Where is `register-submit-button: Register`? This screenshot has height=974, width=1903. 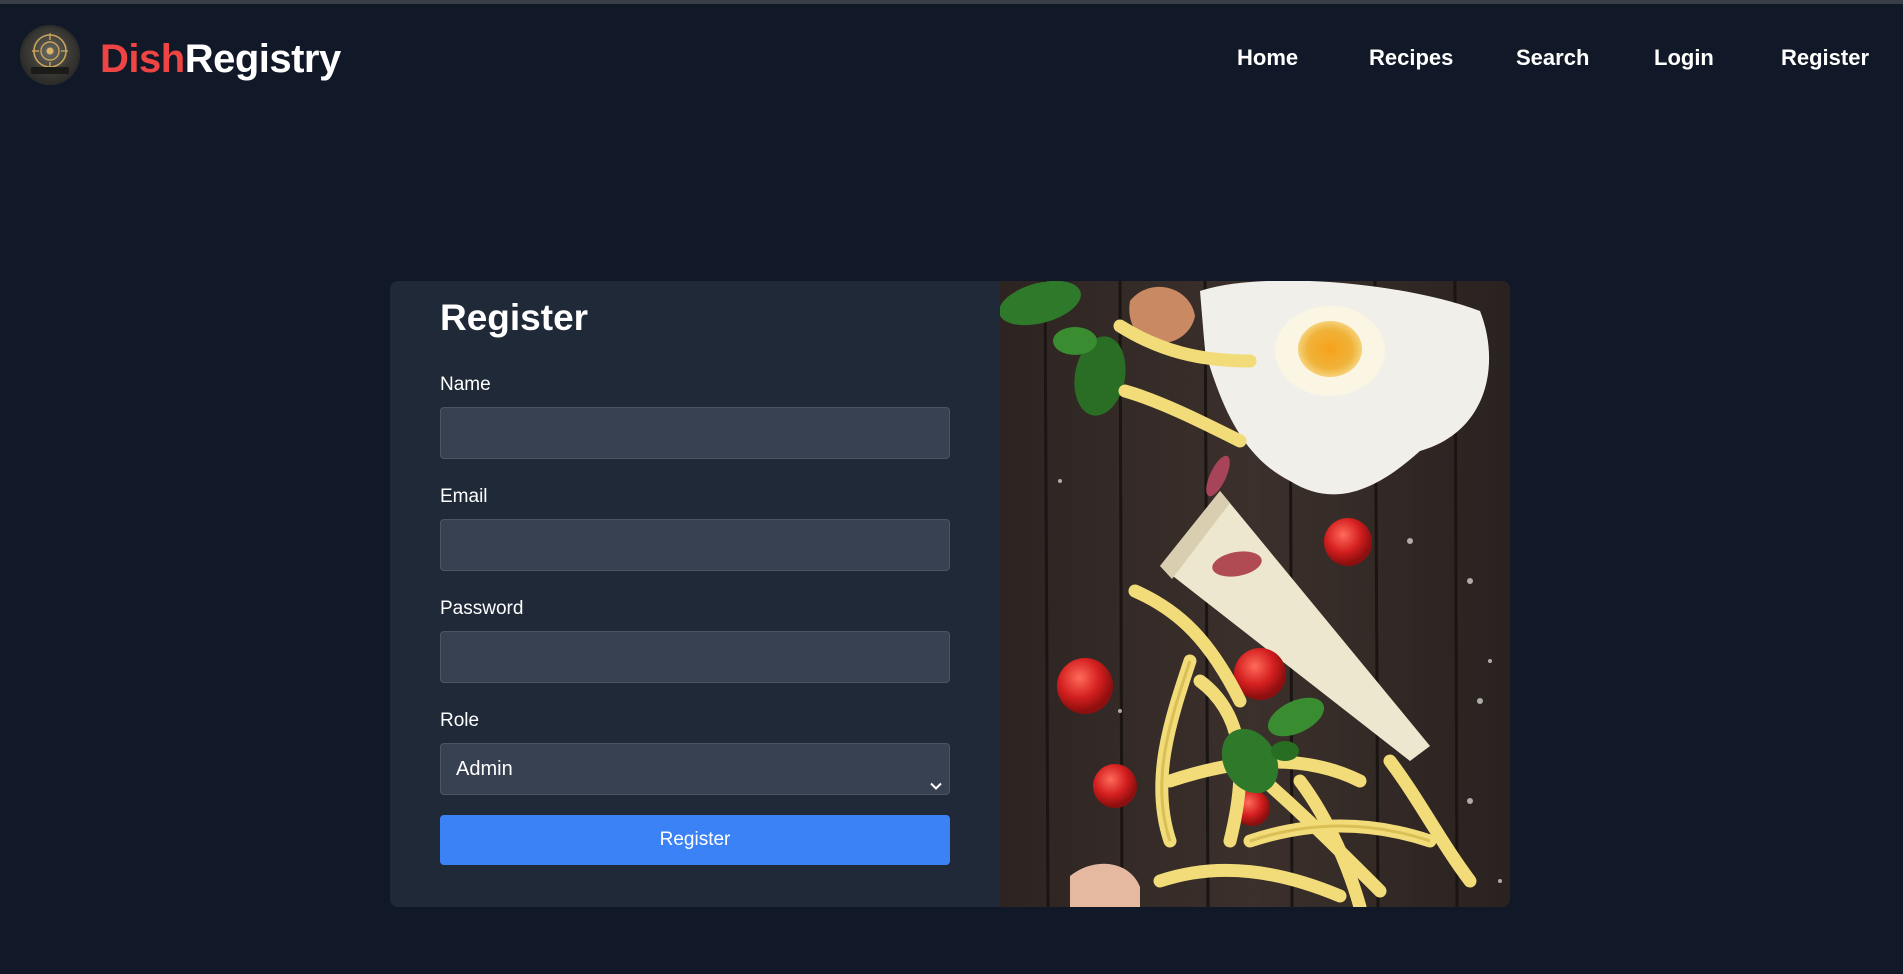 register-submit-button: Register is located at coordinates (695, 840).